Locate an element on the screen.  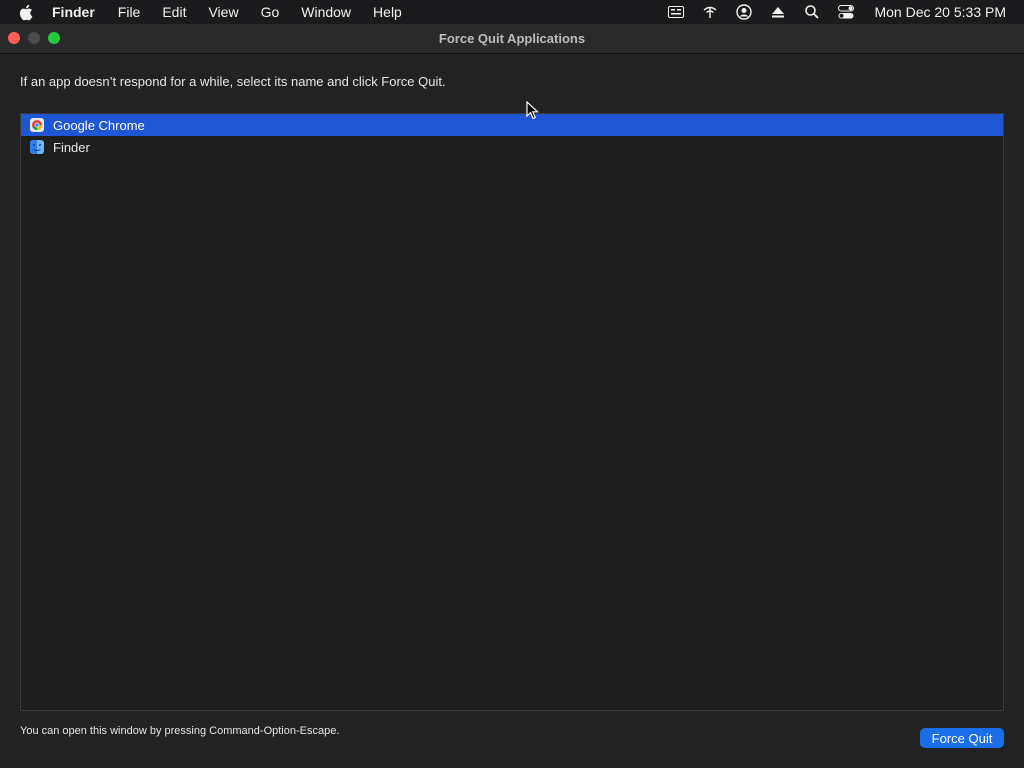
window-titlebar: Force Quit Applications is located at coordinates (512, 39).